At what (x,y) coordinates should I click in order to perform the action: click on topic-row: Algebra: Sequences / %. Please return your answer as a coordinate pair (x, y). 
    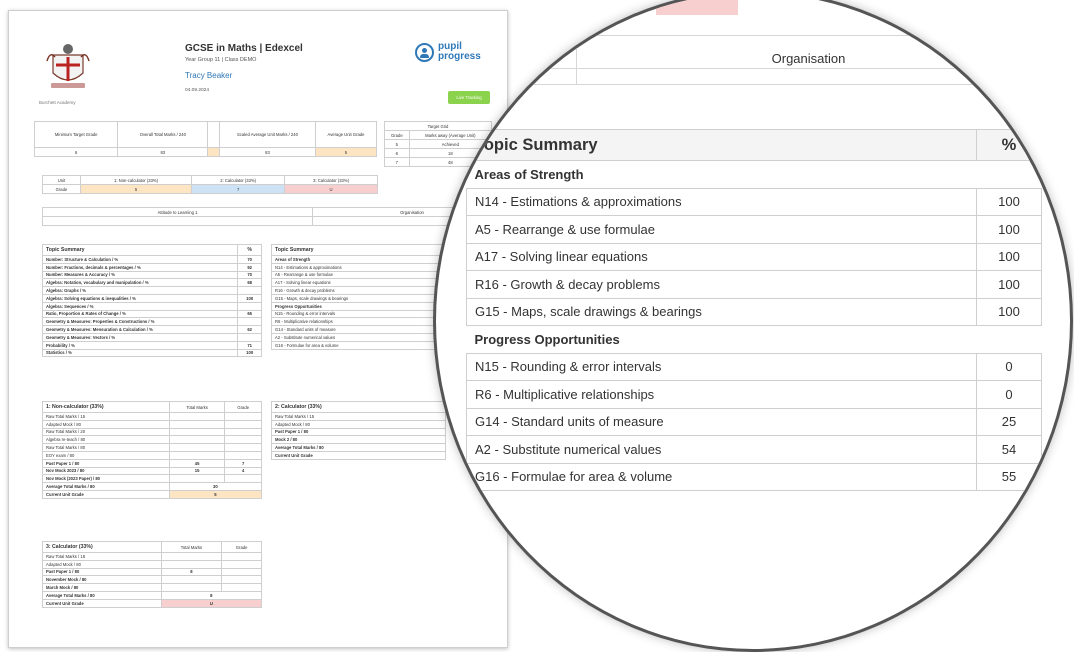
    Looking at the image, I should click on (140, 306).